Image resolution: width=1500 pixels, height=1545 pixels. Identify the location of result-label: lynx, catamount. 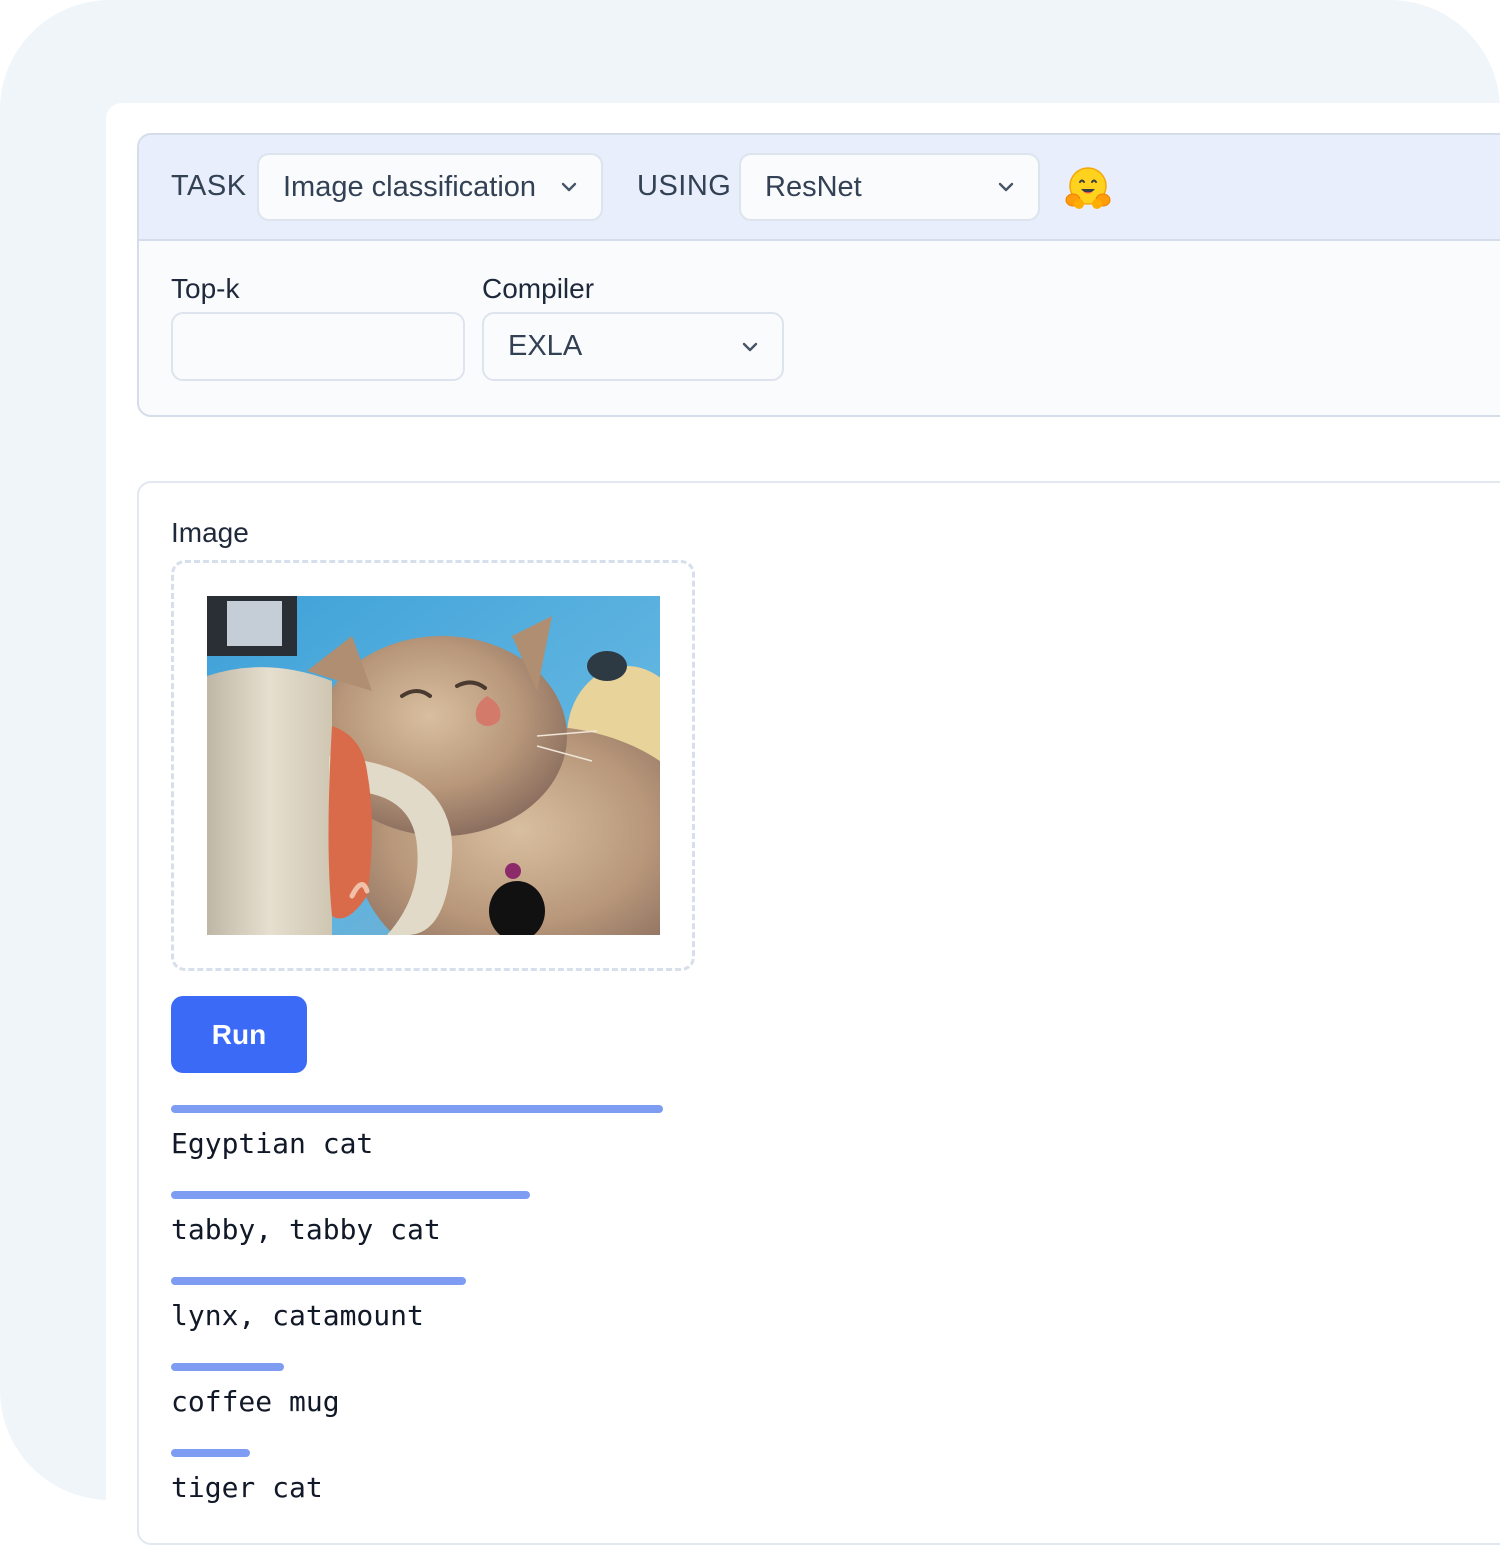
(297, 1315).